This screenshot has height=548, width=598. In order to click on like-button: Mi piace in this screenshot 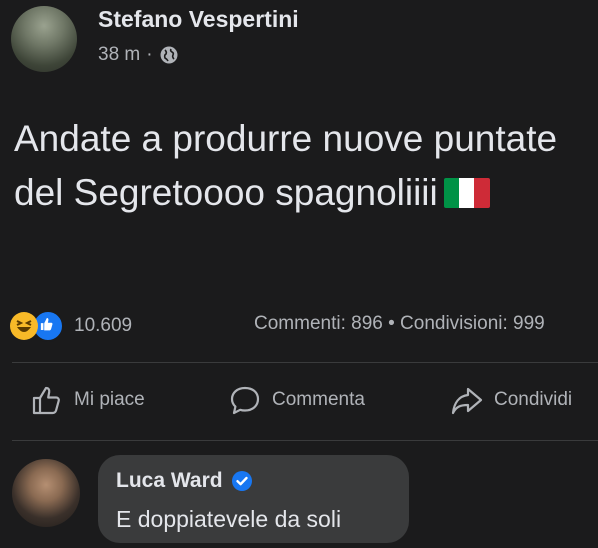, I will do `click(87, 400)`.